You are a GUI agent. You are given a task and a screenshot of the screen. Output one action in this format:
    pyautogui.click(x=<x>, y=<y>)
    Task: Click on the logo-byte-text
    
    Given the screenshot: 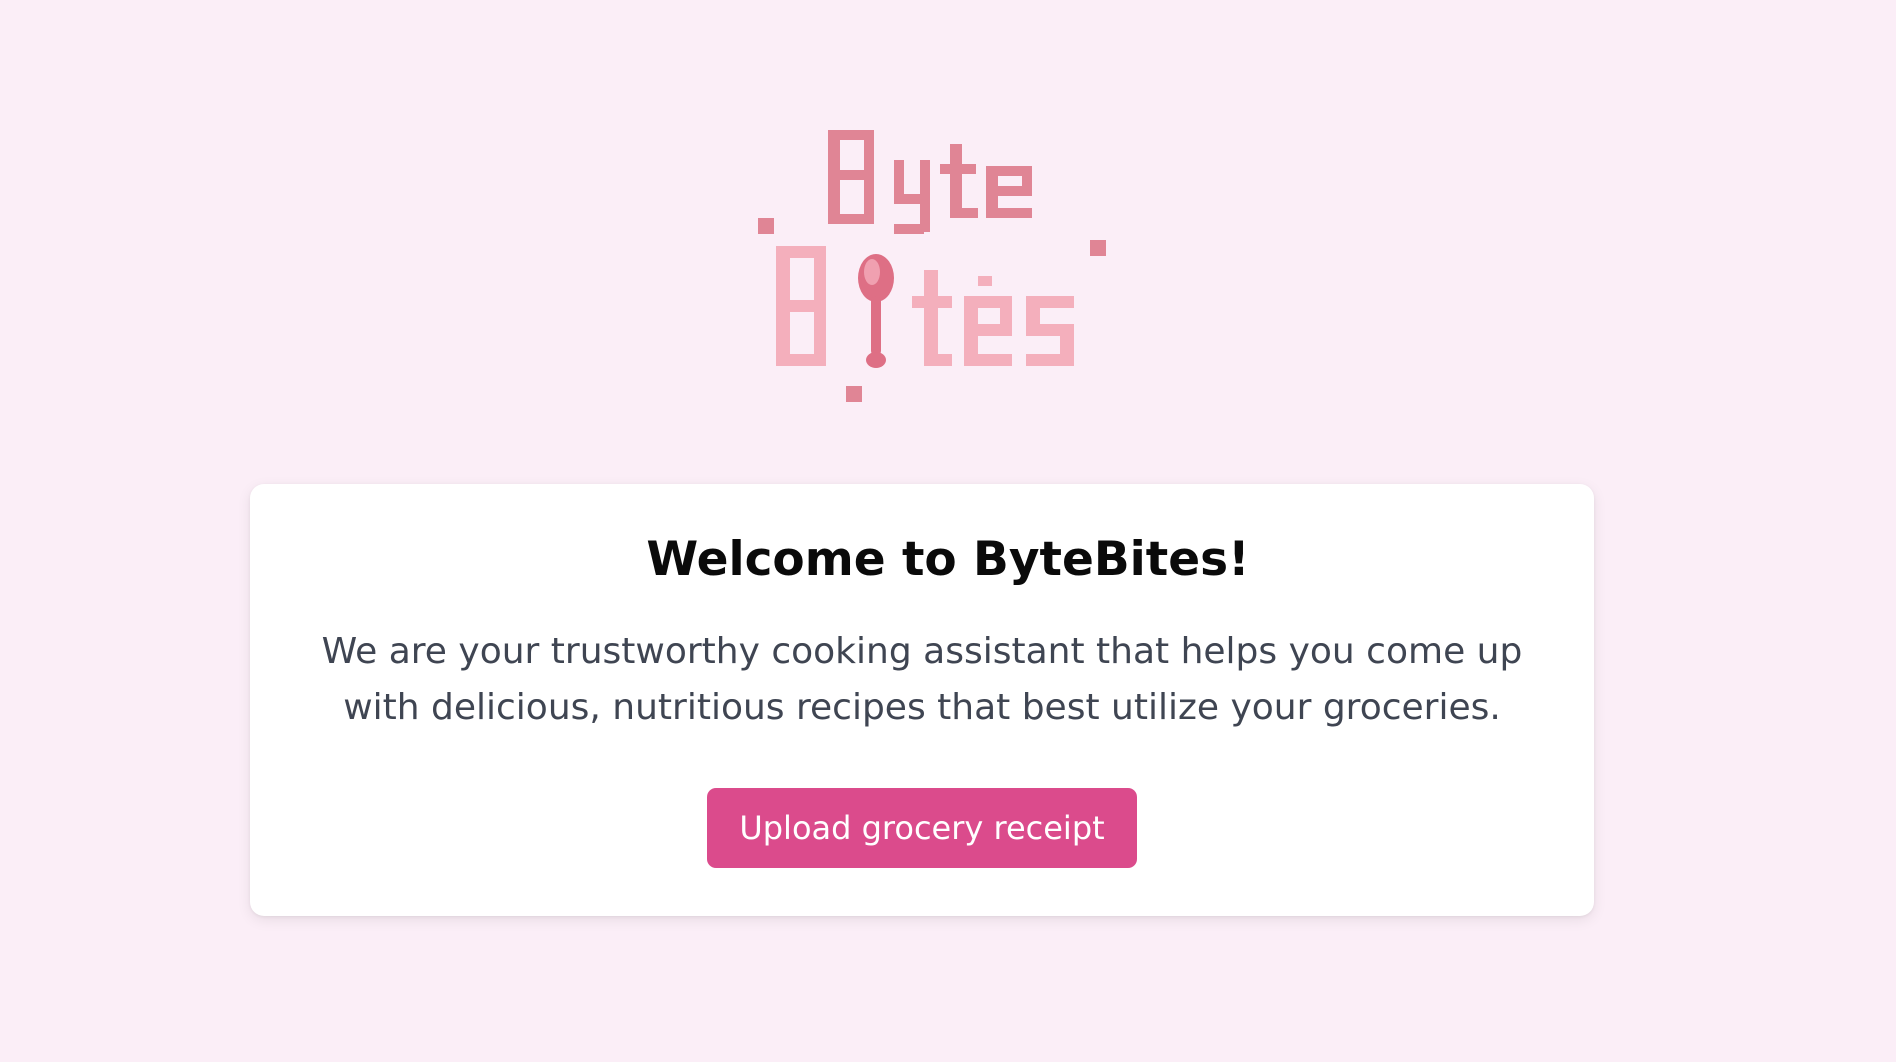 What is the action you would take?
    pyautogui.click(x=930, y=182)
    